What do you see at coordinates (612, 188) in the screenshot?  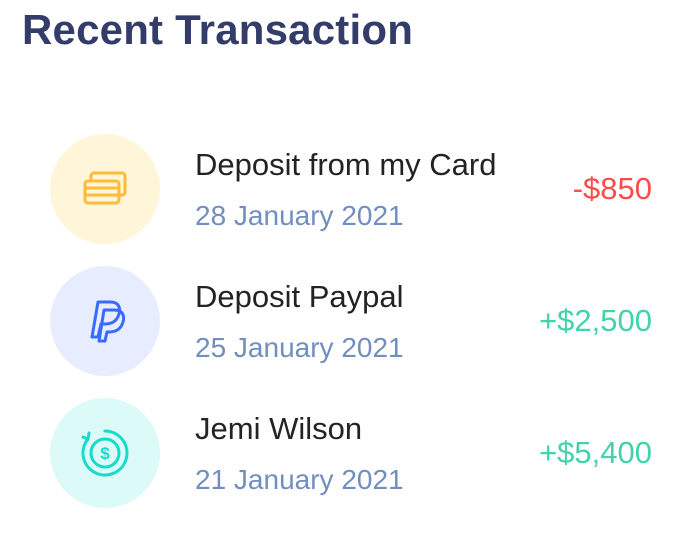 I see `transaction-amount: -$850` at bounding box center [612, 188].